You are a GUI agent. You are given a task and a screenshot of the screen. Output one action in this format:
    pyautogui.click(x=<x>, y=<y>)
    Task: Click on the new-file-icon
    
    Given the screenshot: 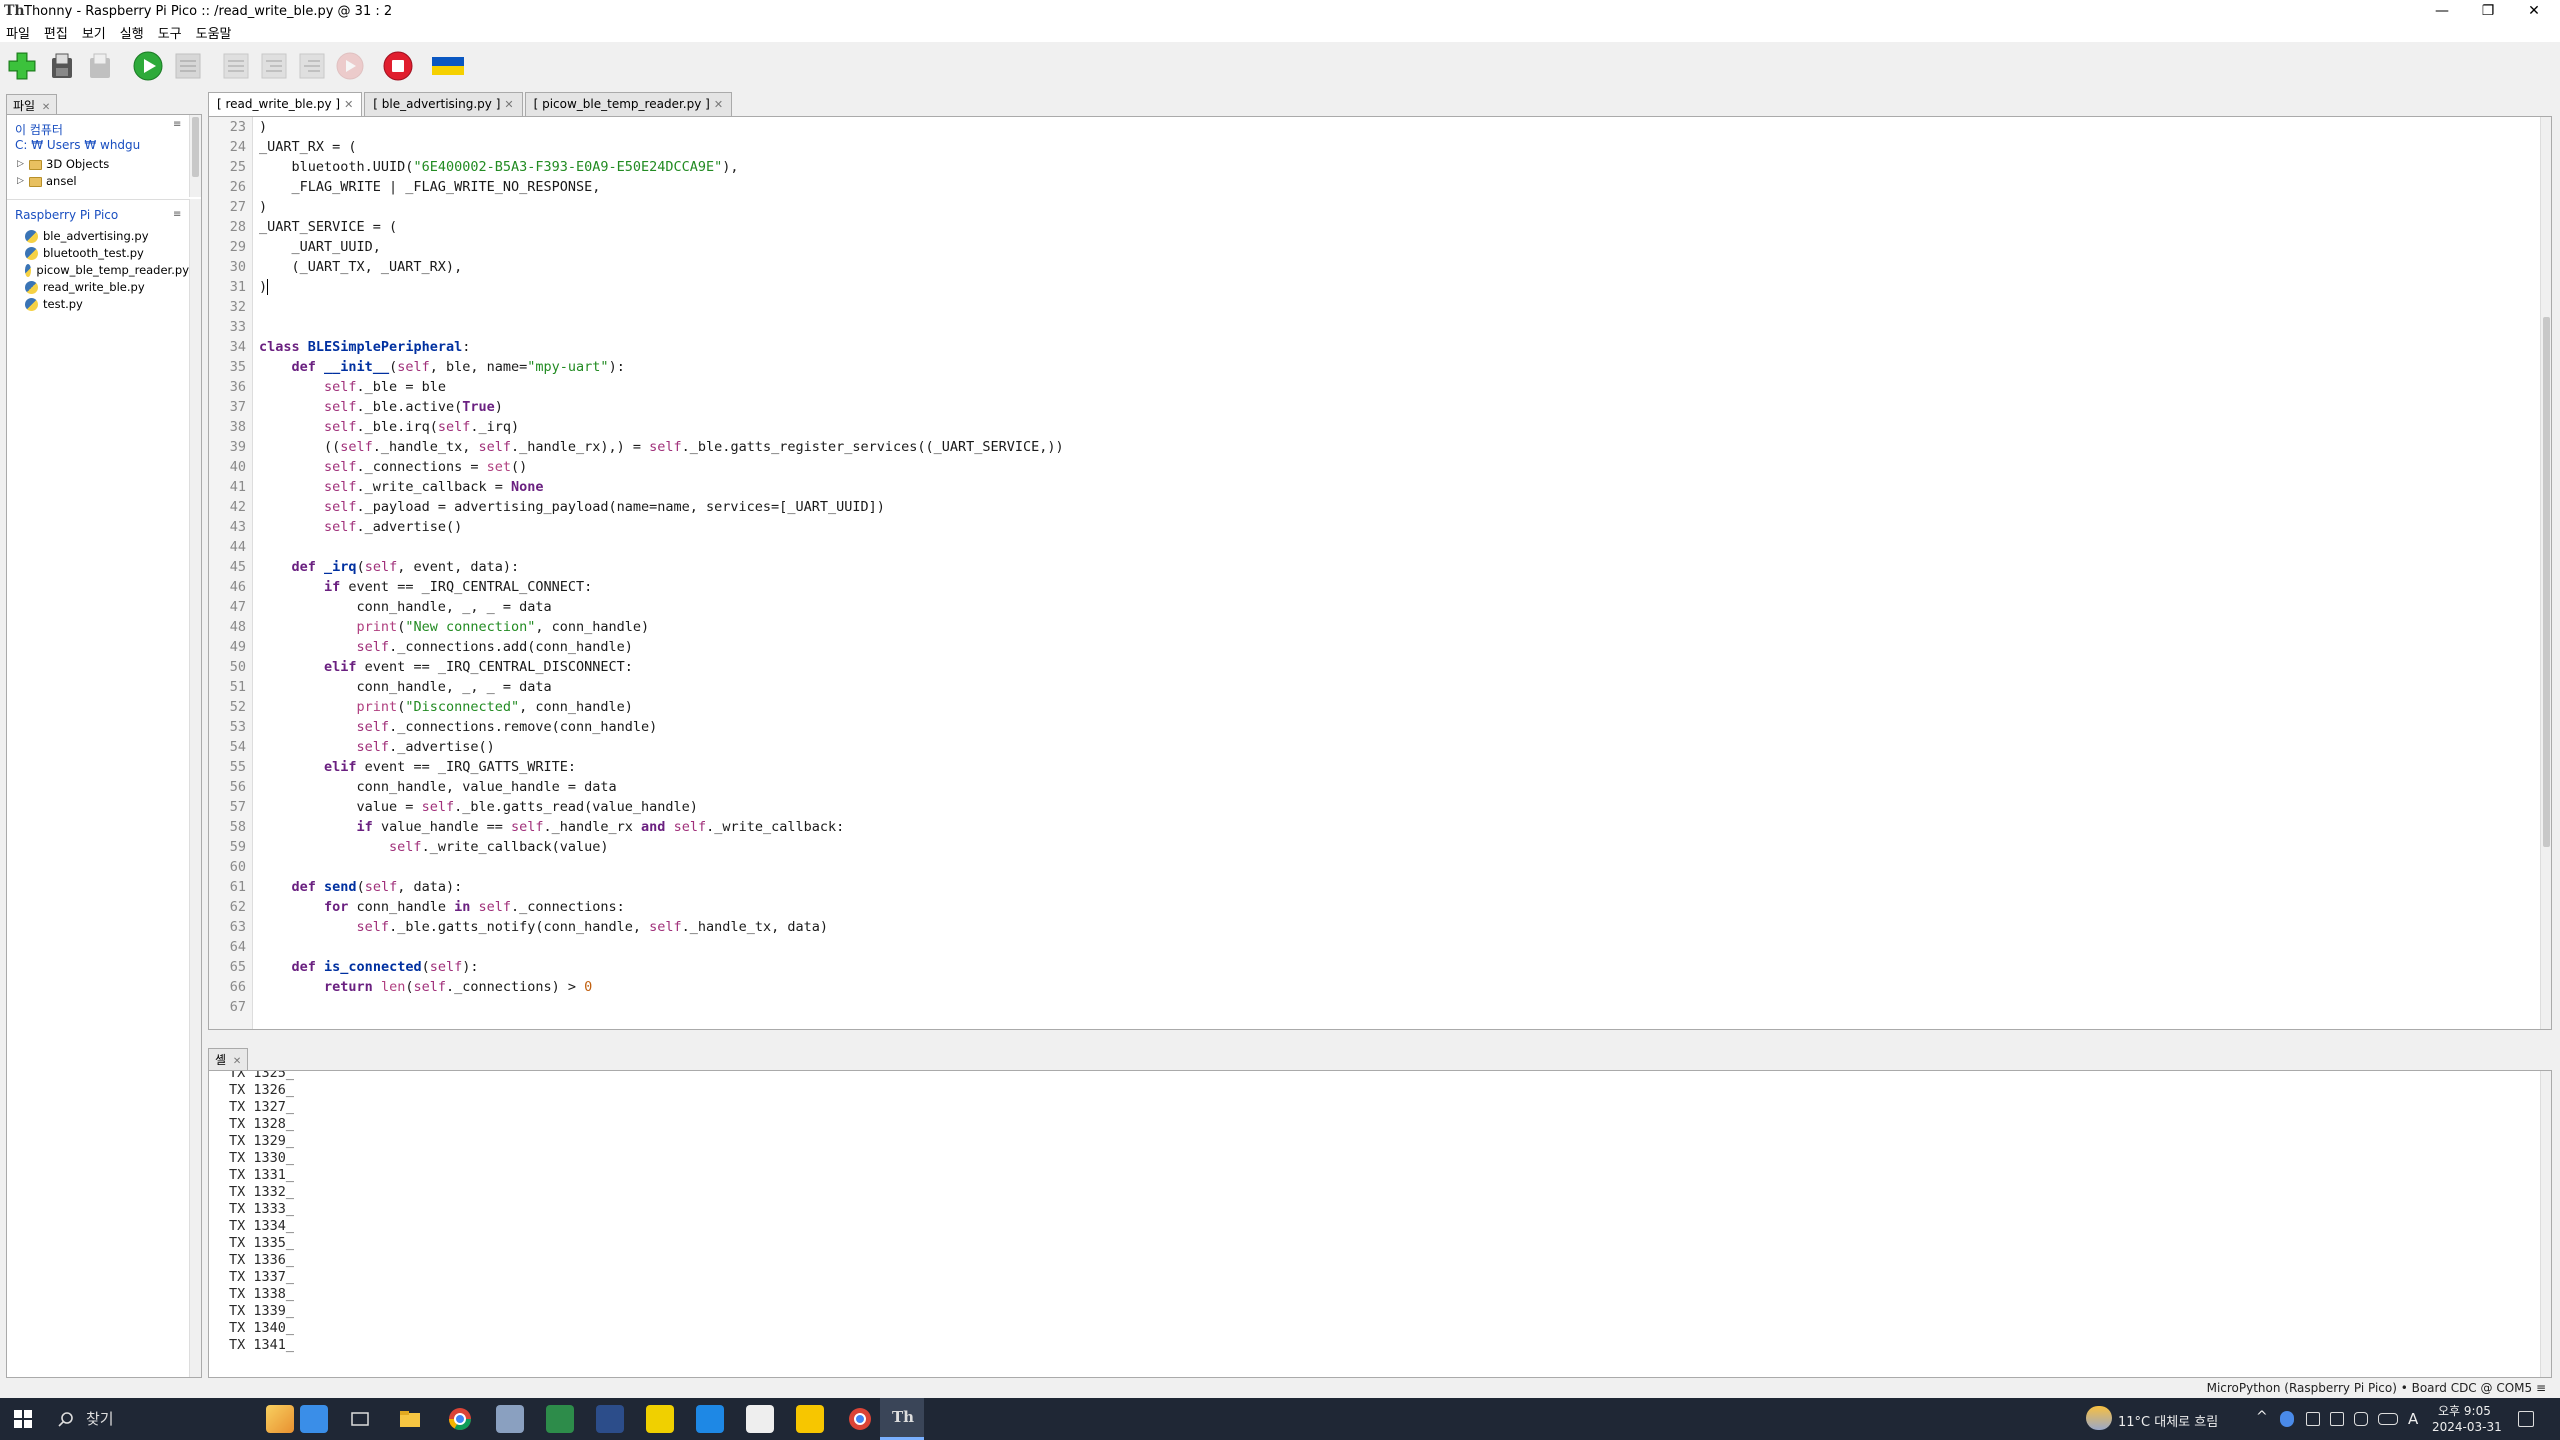 What is the action you would take?
    pyautogui.click(x=22, y=66)
    